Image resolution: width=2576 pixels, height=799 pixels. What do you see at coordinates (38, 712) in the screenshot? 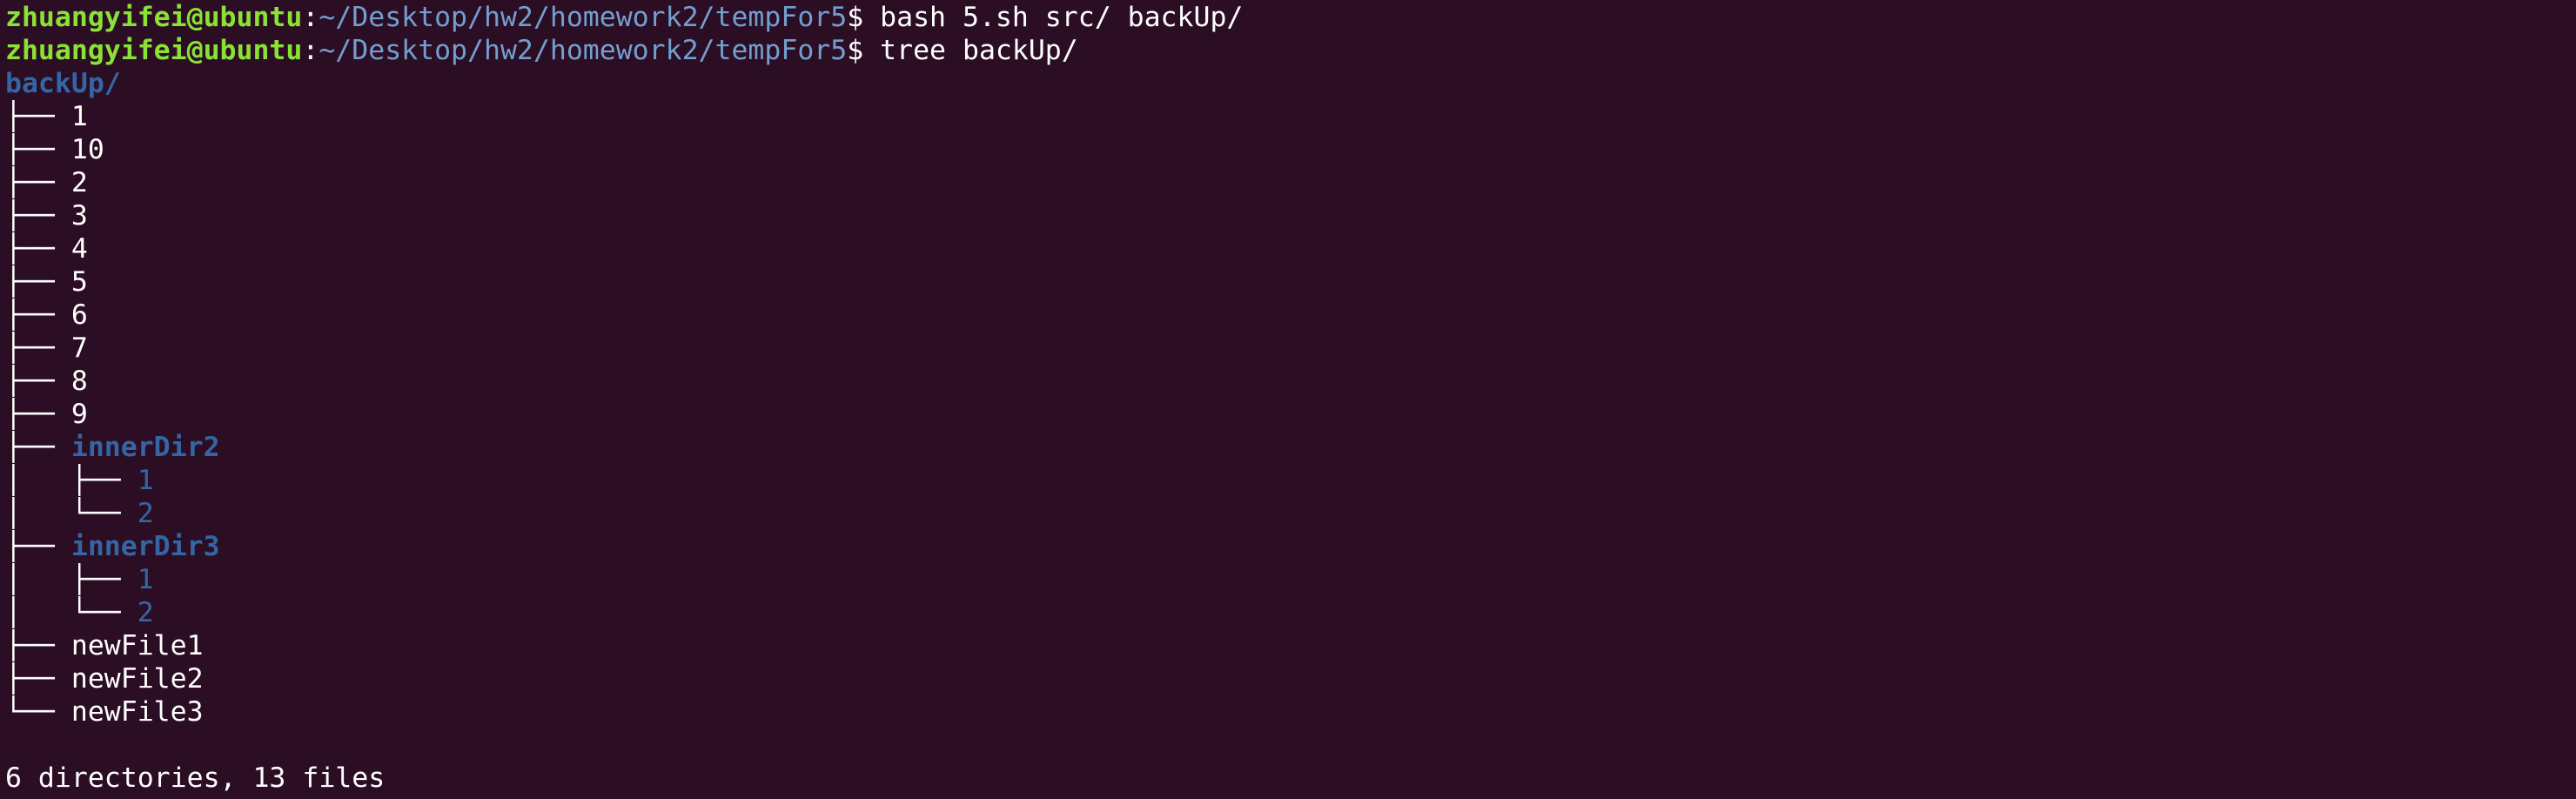
I see `tree-branch: └──` at bounding box center [38, 712].